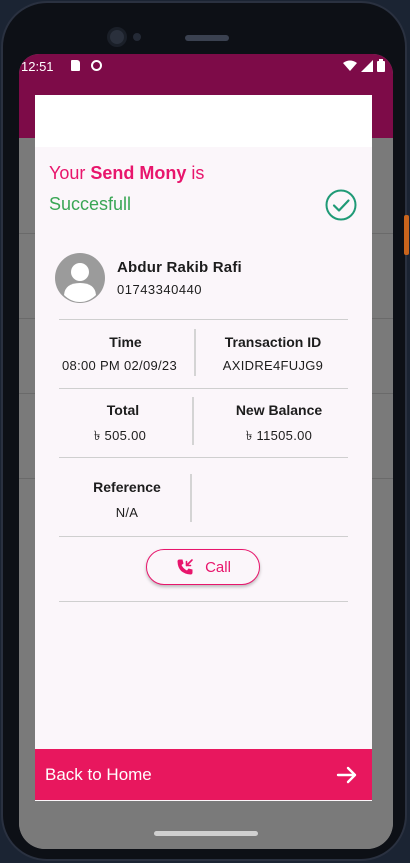  I want to click on status-icons, so click(364, 65).